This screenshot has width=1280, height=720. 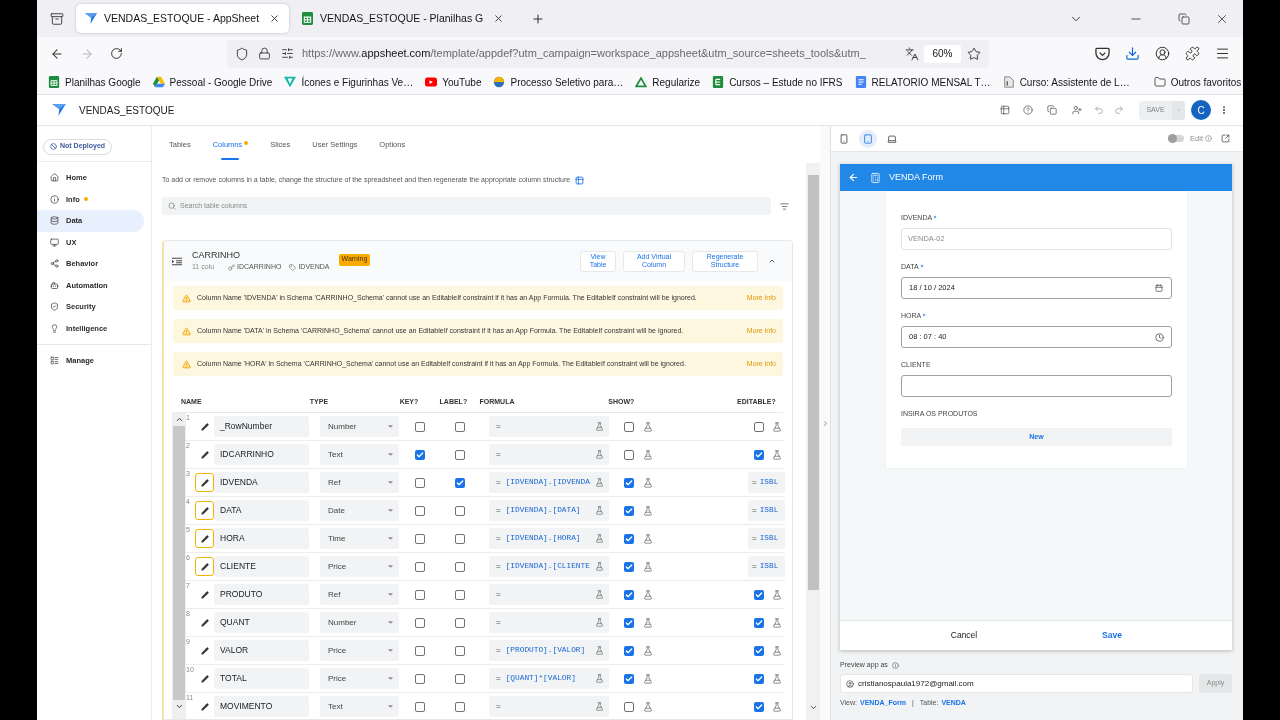 I want to click on name-field: DATA, so click(x=261, y=510).